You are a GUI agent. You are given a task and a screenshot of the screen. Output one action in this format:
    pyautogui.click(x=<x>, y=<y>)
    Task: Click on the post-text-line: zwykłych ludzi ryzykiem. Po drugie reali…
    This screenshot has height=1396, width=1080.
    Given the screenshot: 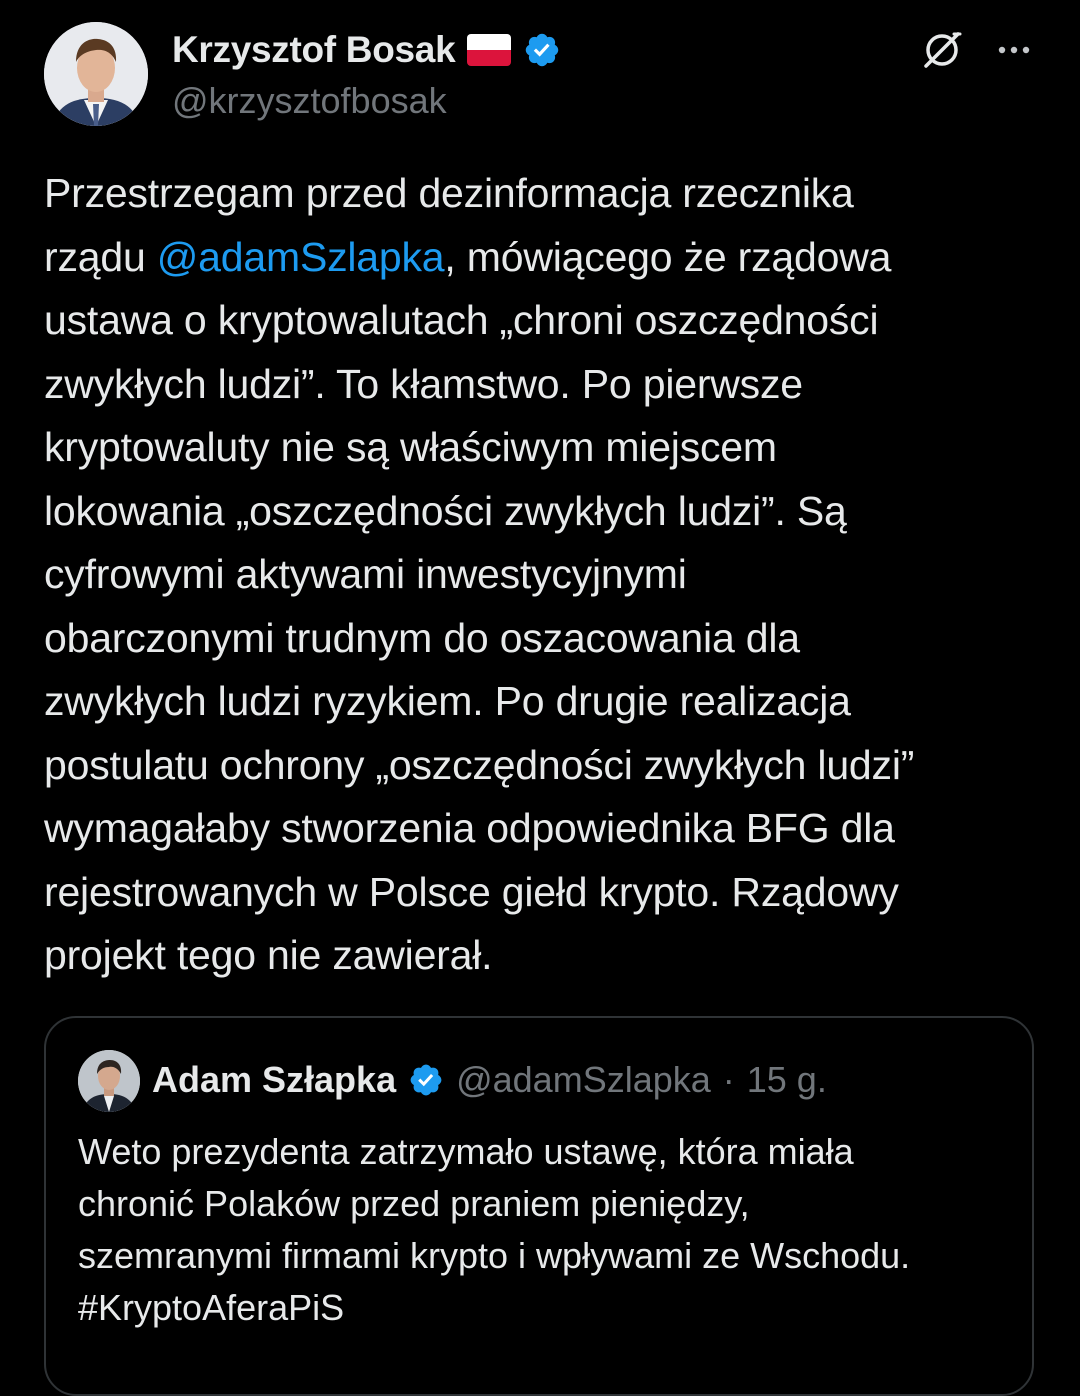 What is the action you would take?
    pyautogui.click(x=447, y=701)
    